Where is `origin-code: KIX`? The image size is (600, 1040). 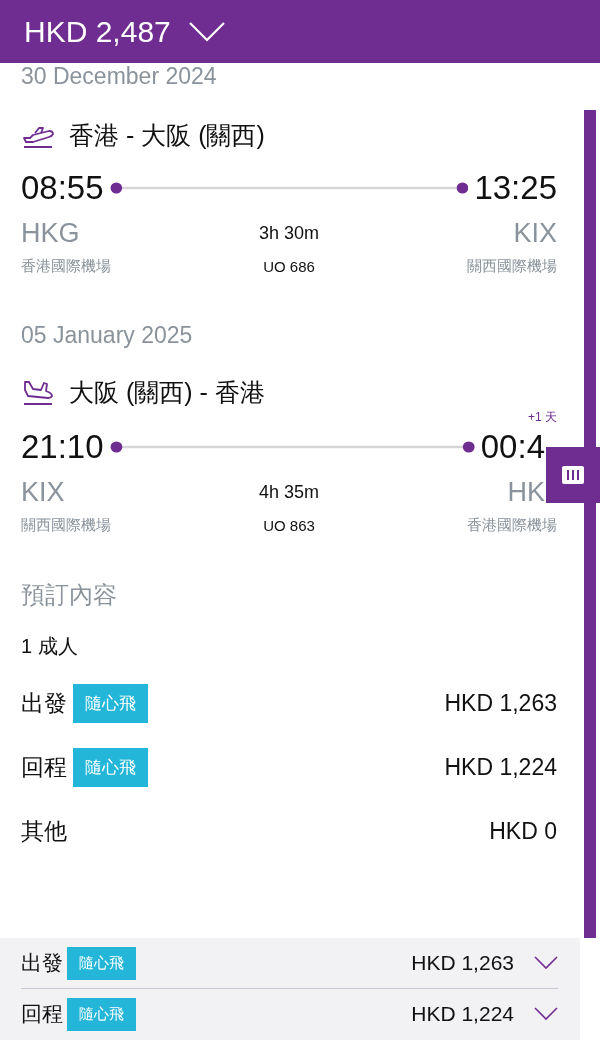 origin-code: KIX is located at coordinates (43, 492).